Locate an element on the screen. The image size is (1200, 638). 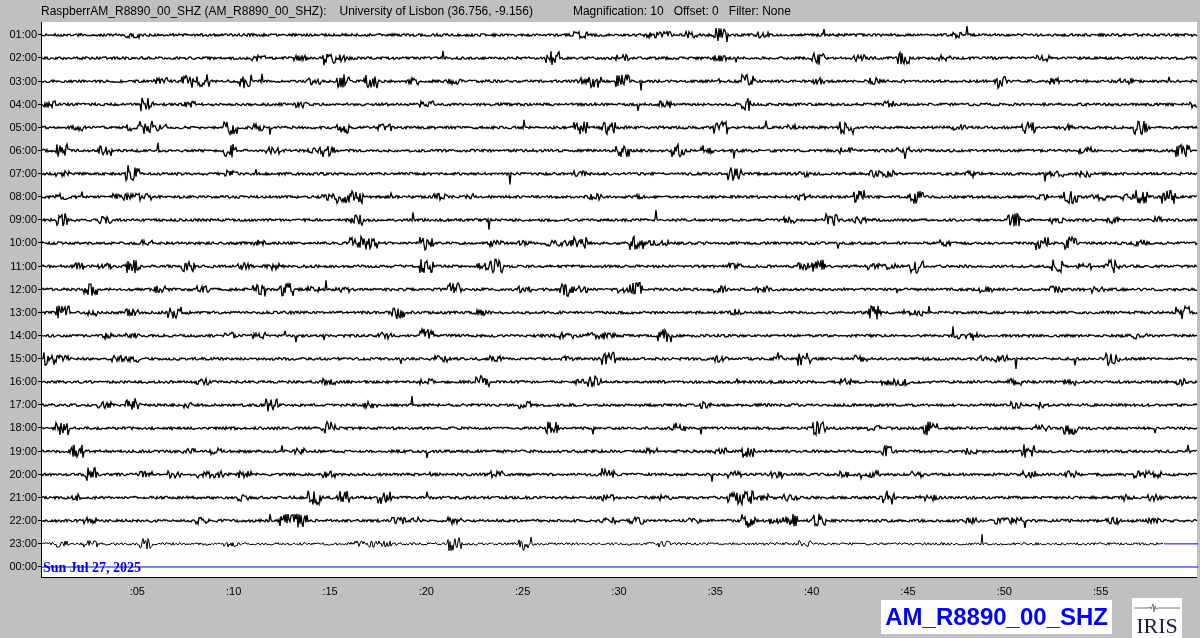
hour-label: 06:00 is located at coordinates (23, 150).